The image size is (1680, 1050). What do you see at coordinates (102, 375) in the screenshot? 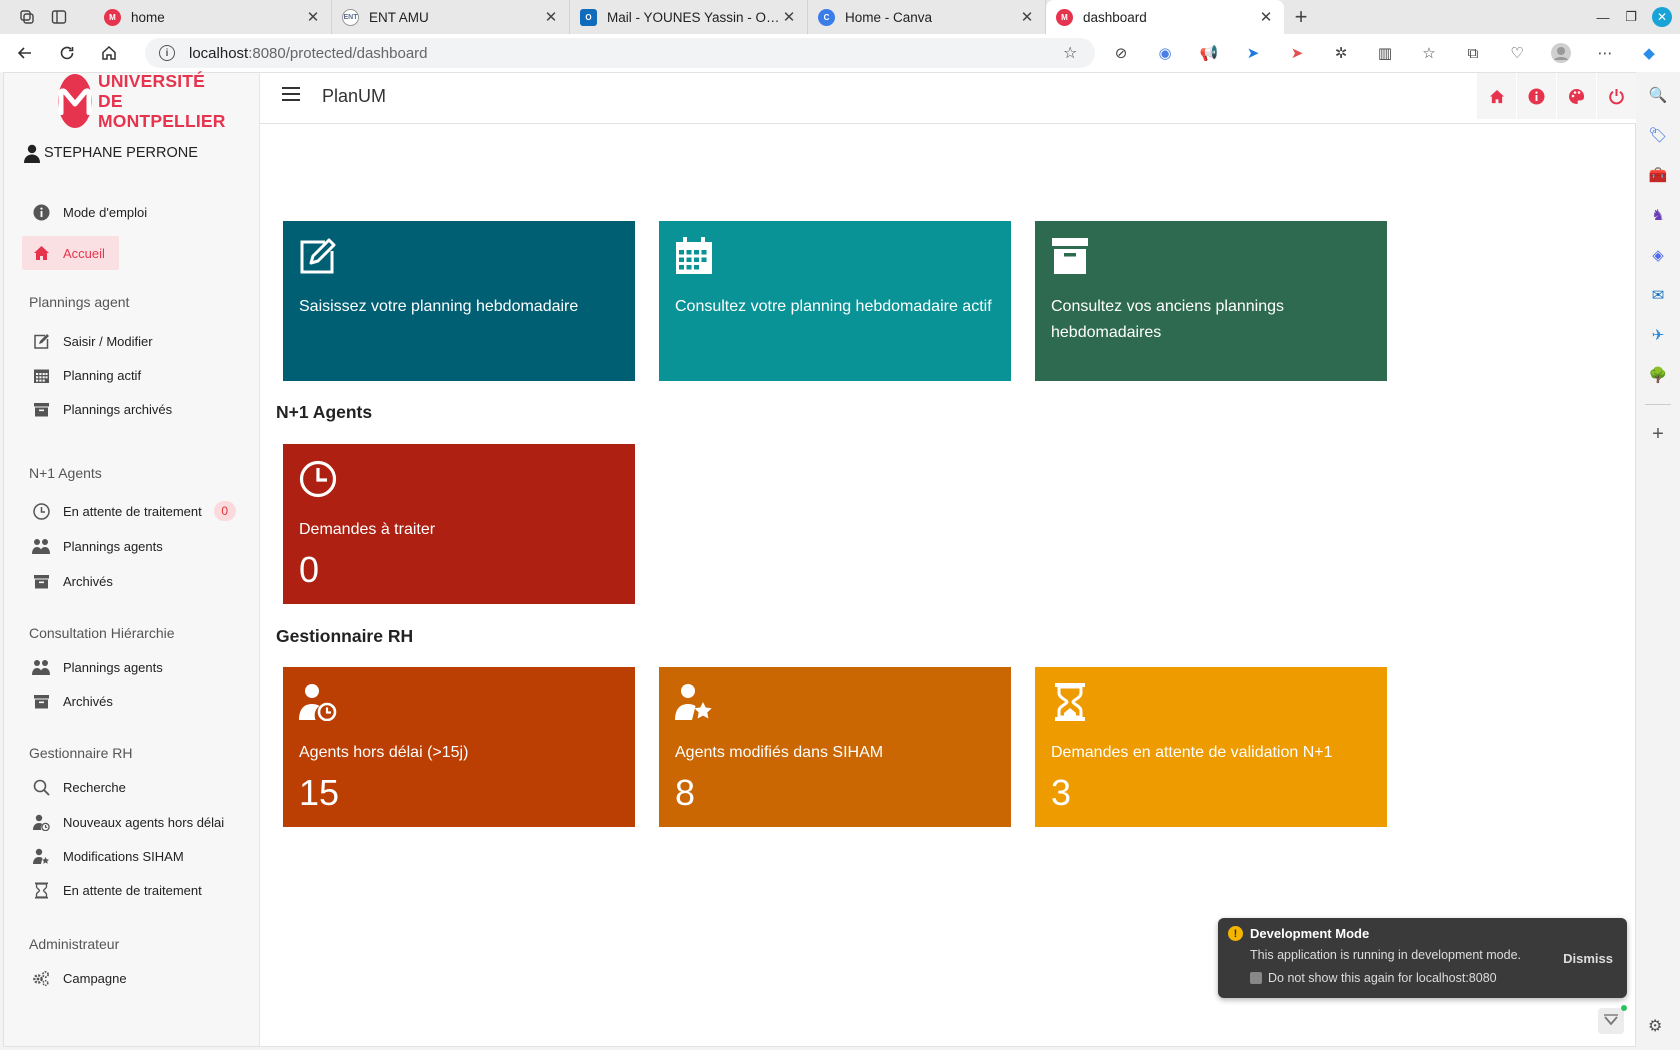
I see `sidebar-item-label: Planning actif` at bounding box center [102, 375].